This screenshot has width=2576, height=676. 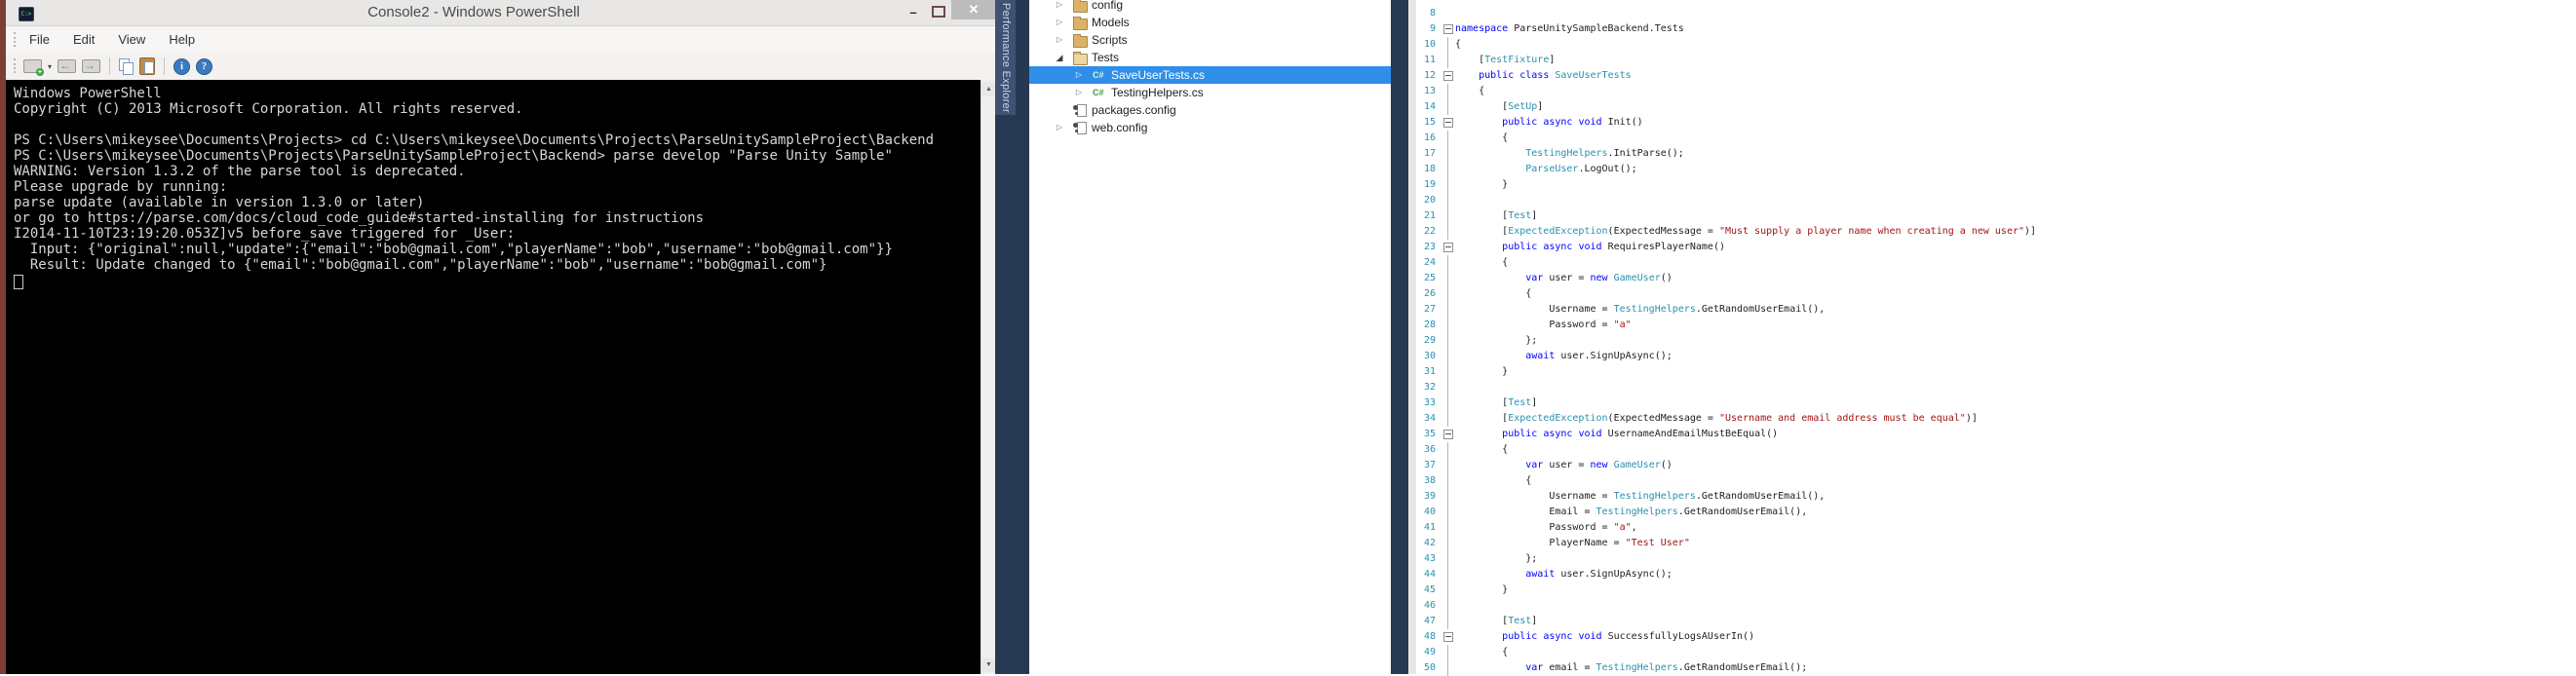 I want to click on tree-item-config: ▷ config, so click(x=1210, y=7).